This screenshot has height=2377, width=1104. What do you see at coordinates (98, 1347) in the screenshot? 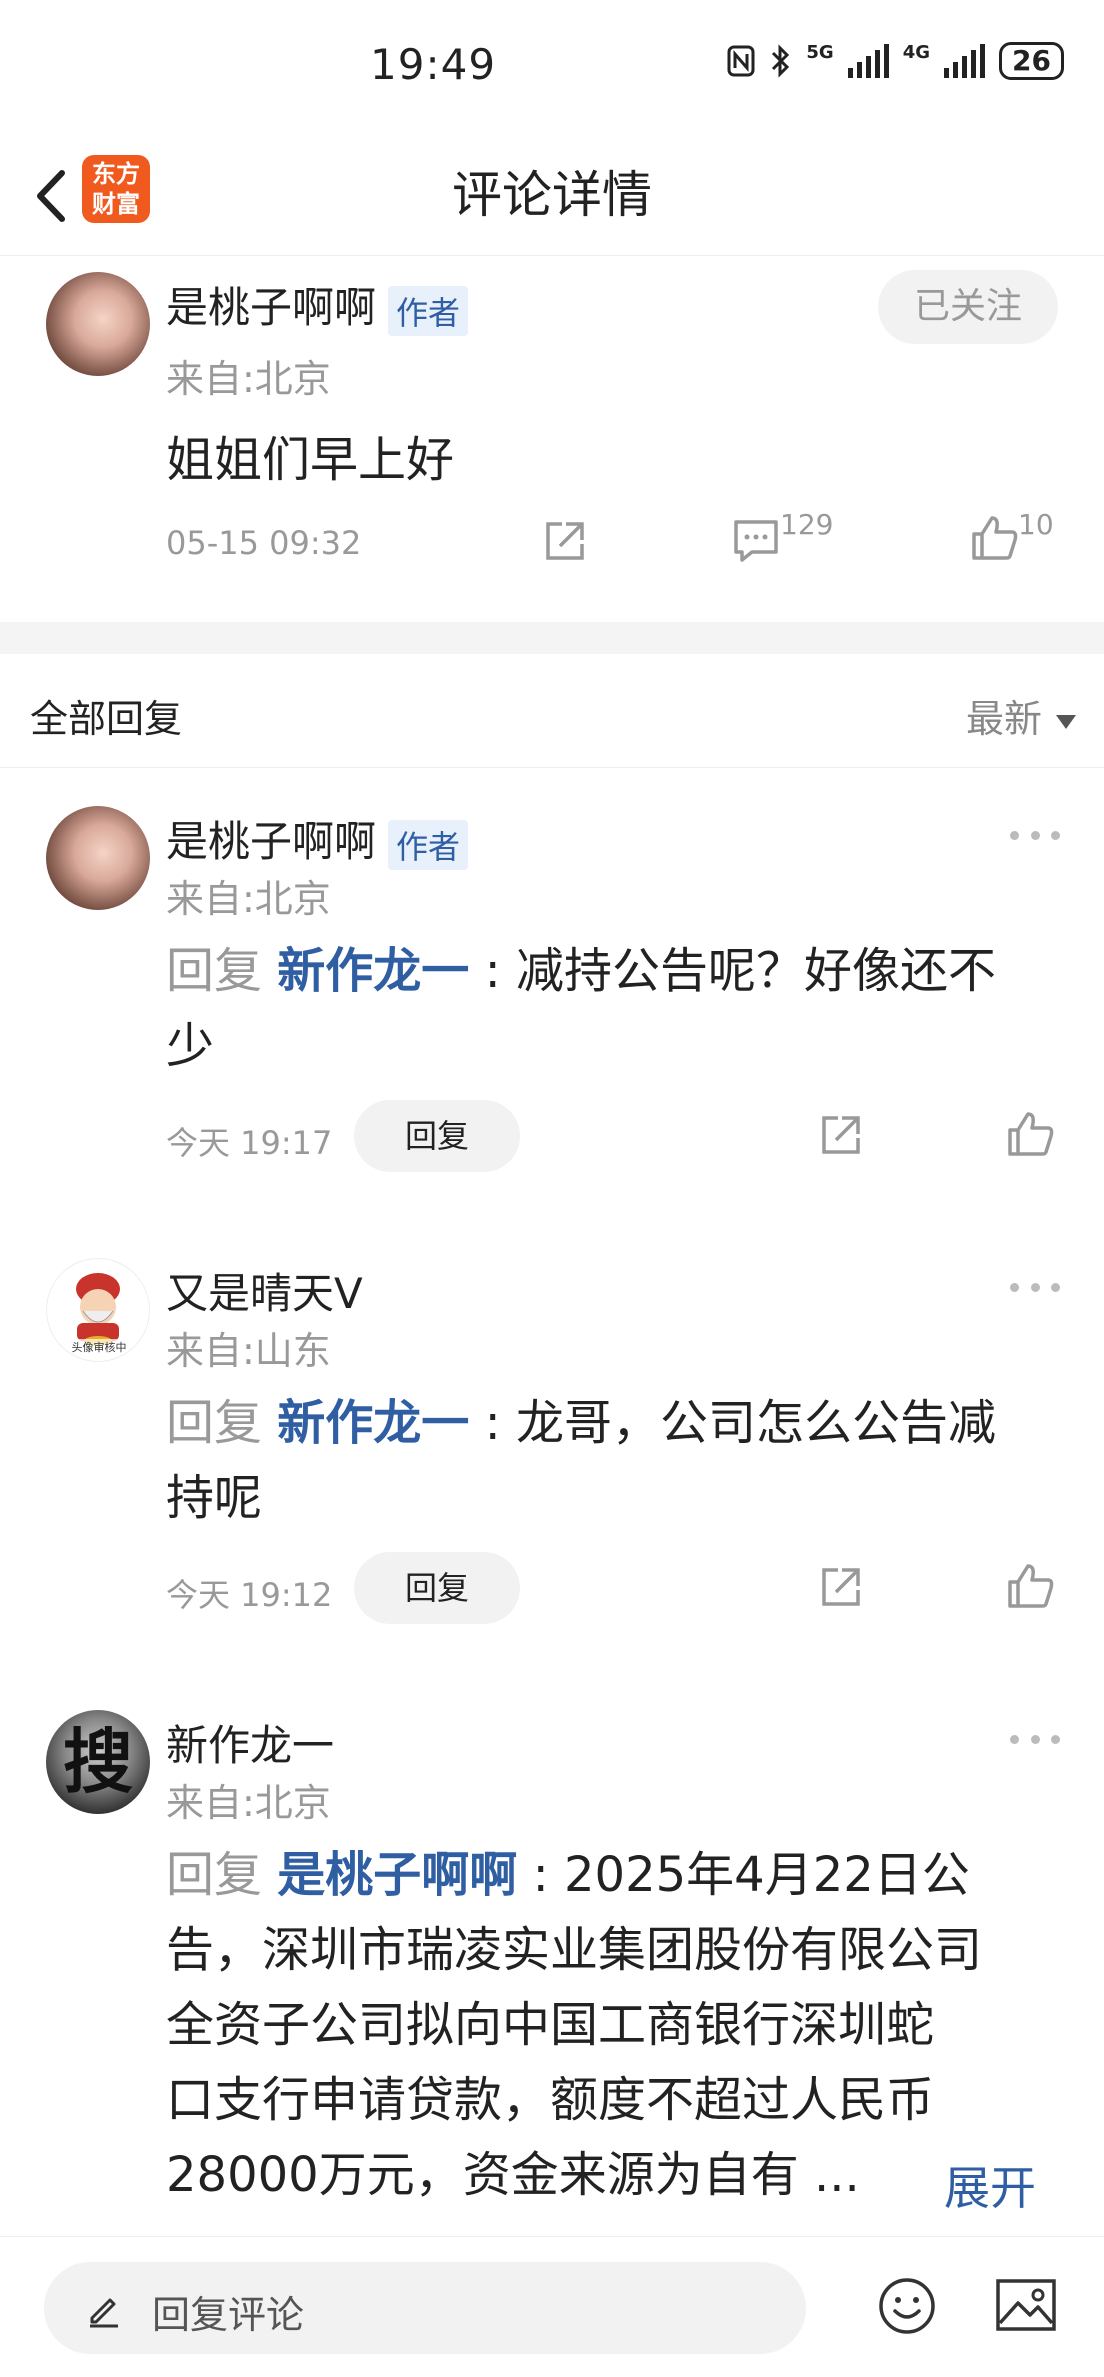
I see `avatar-caption: 头像审核中` at bounding box center [98, 1347].